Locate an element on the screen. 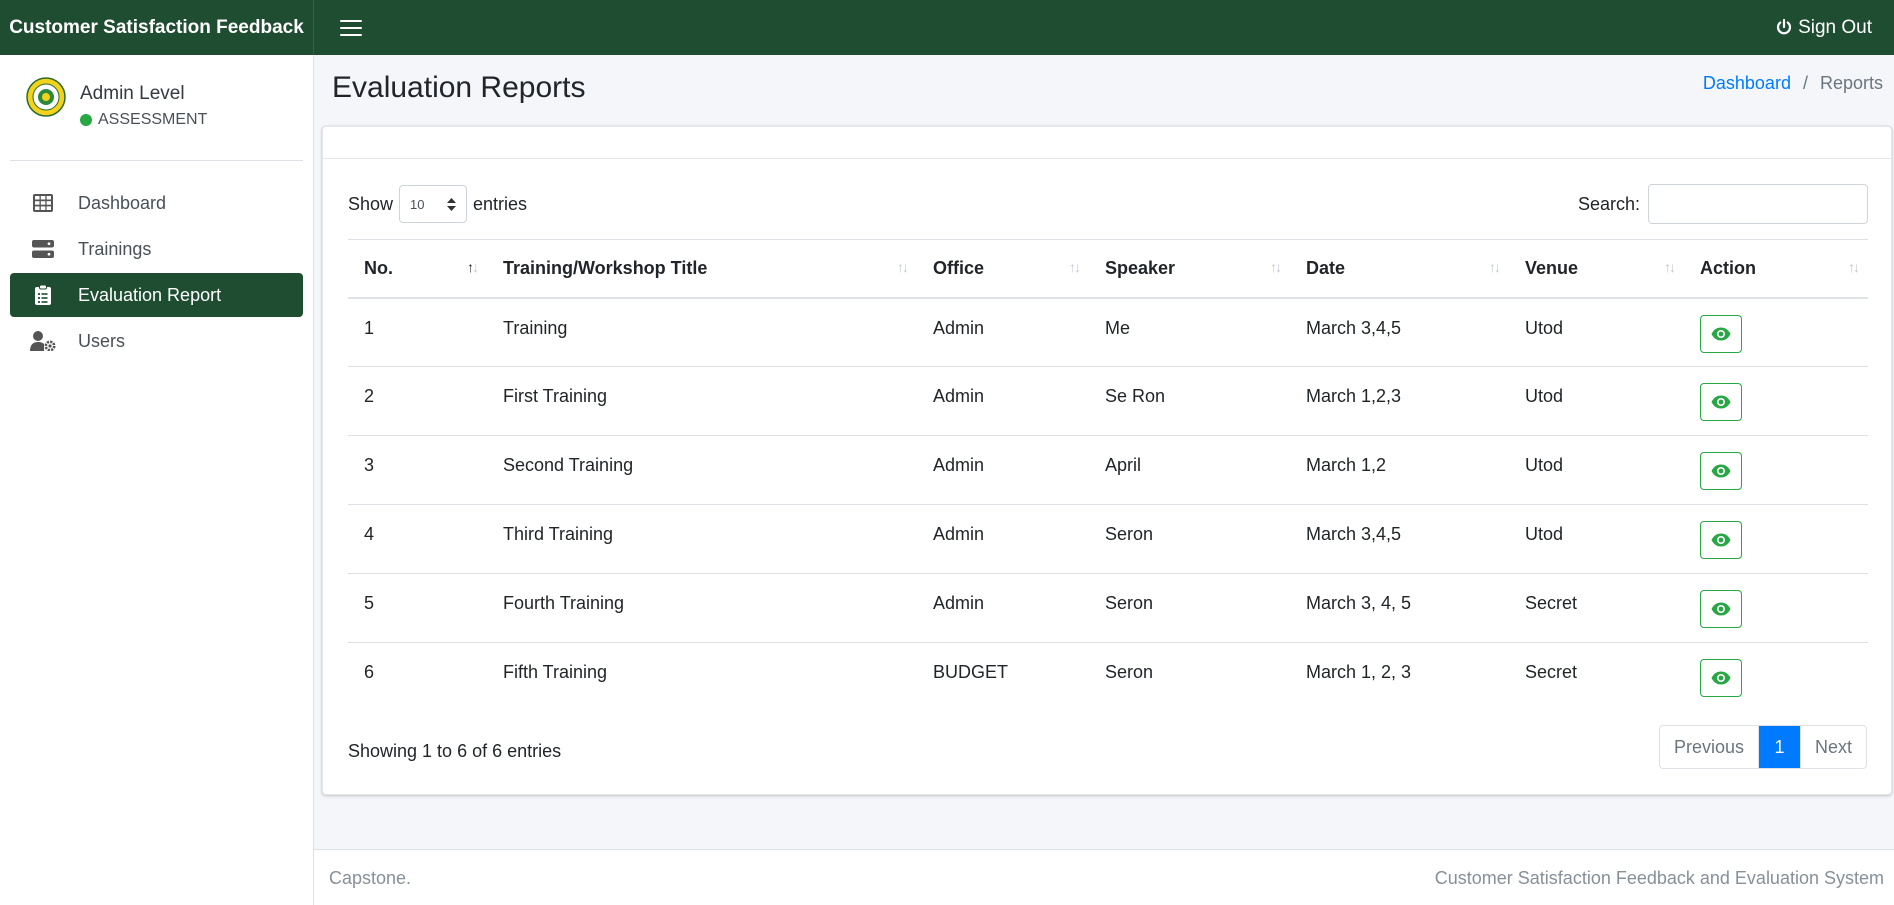  search-input is located at coordinates (1758, 204).